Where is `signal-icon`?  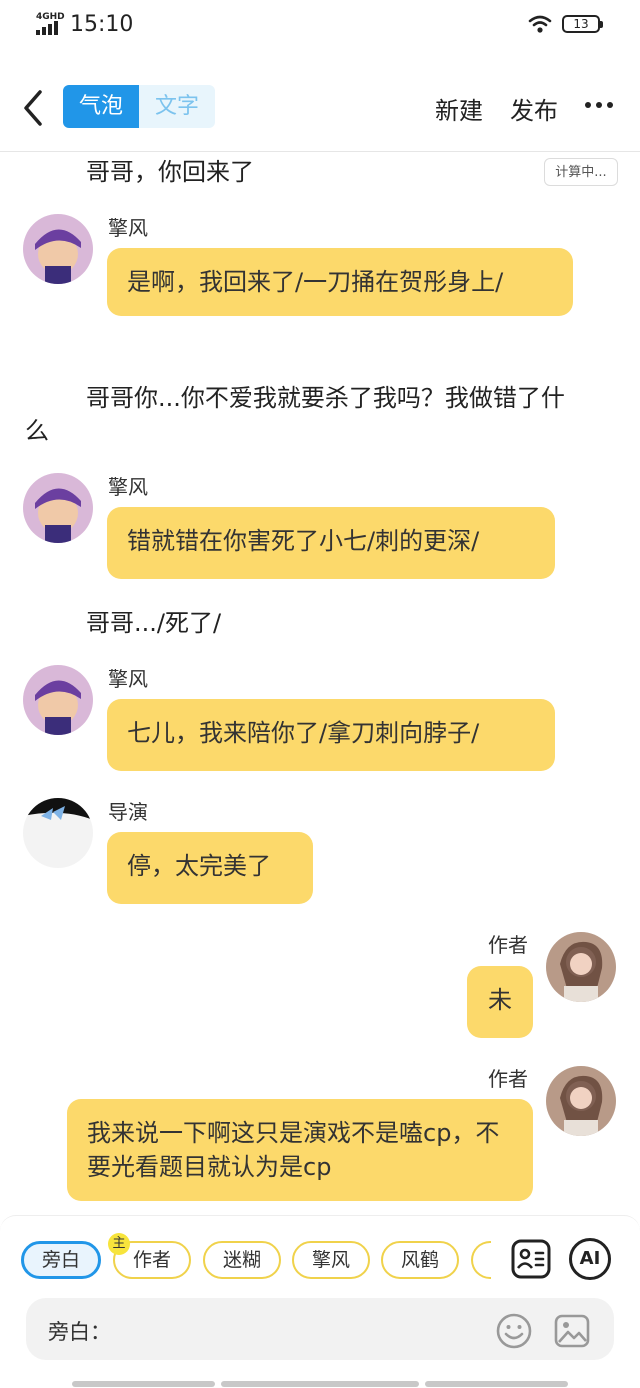 signal-icon is located at coordinates (49, 28).